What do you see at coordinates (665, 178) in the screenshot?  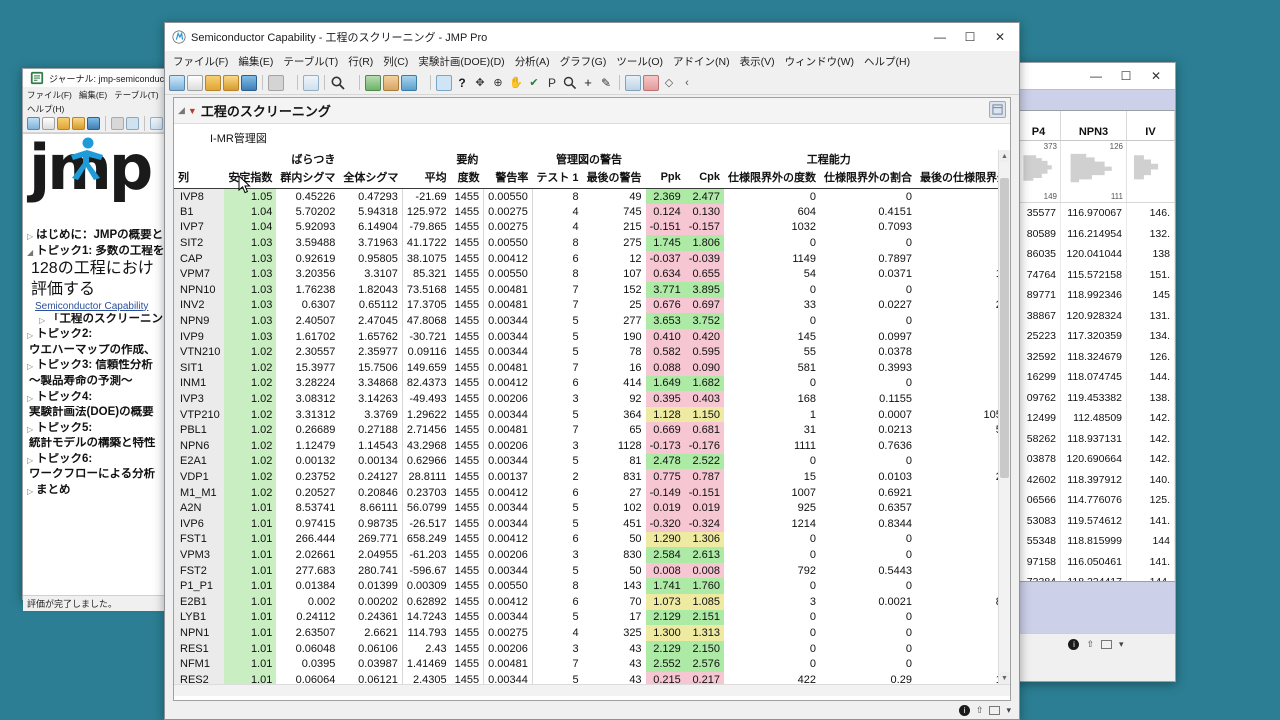 I see `col-header-ppk: Ppk` at bounding box center [665, 178].